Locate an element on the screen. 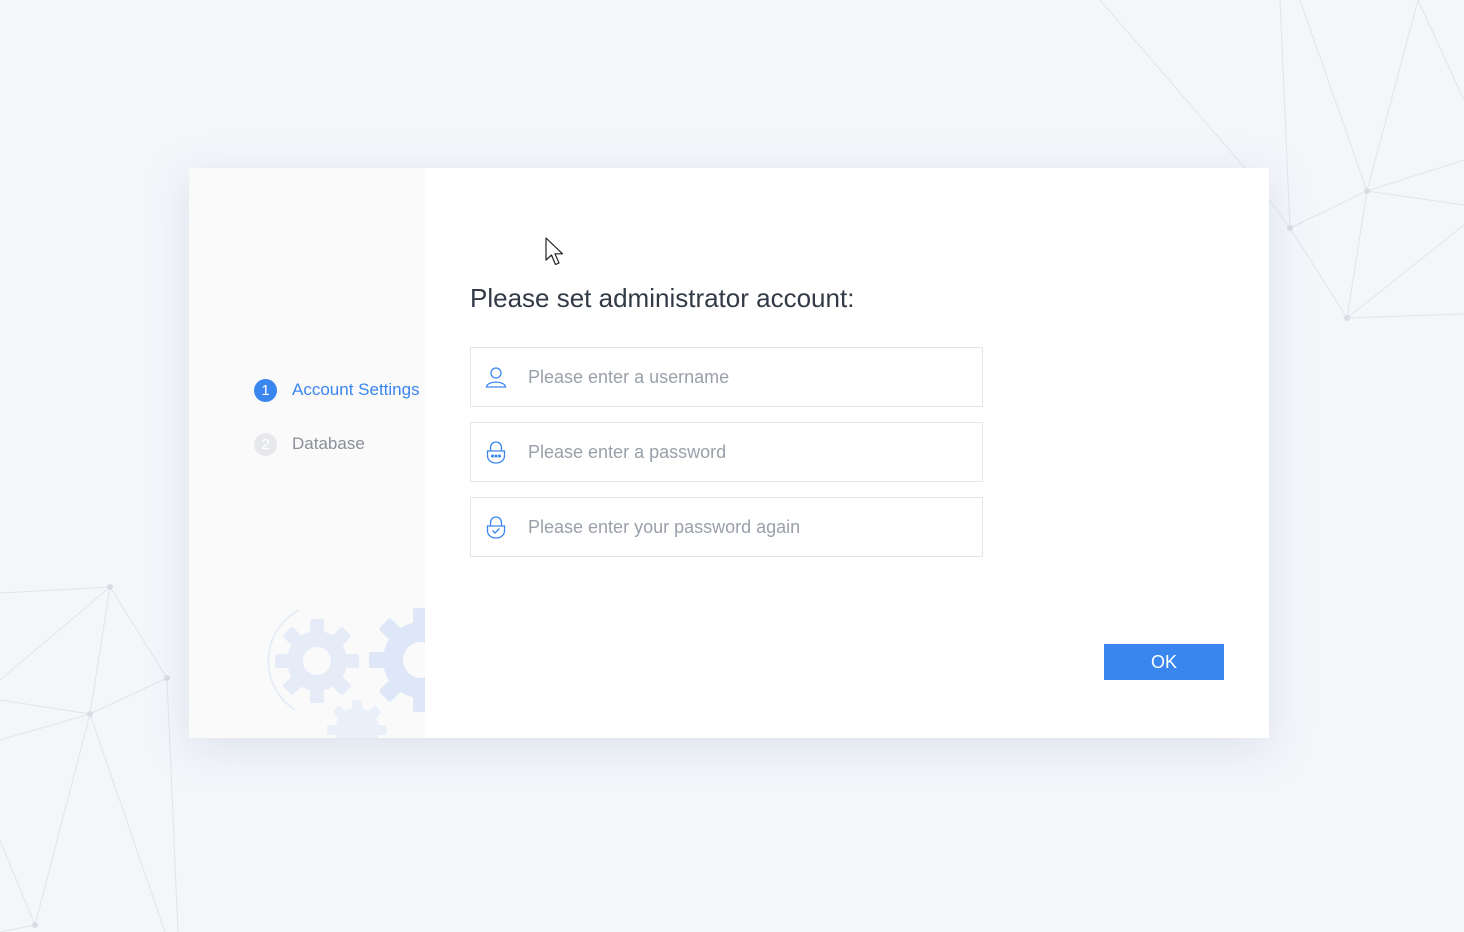 Image resolution: width=1464 pixels, height=932 pixels. step-number-badge: 1 is located at coordinates (265, 390).